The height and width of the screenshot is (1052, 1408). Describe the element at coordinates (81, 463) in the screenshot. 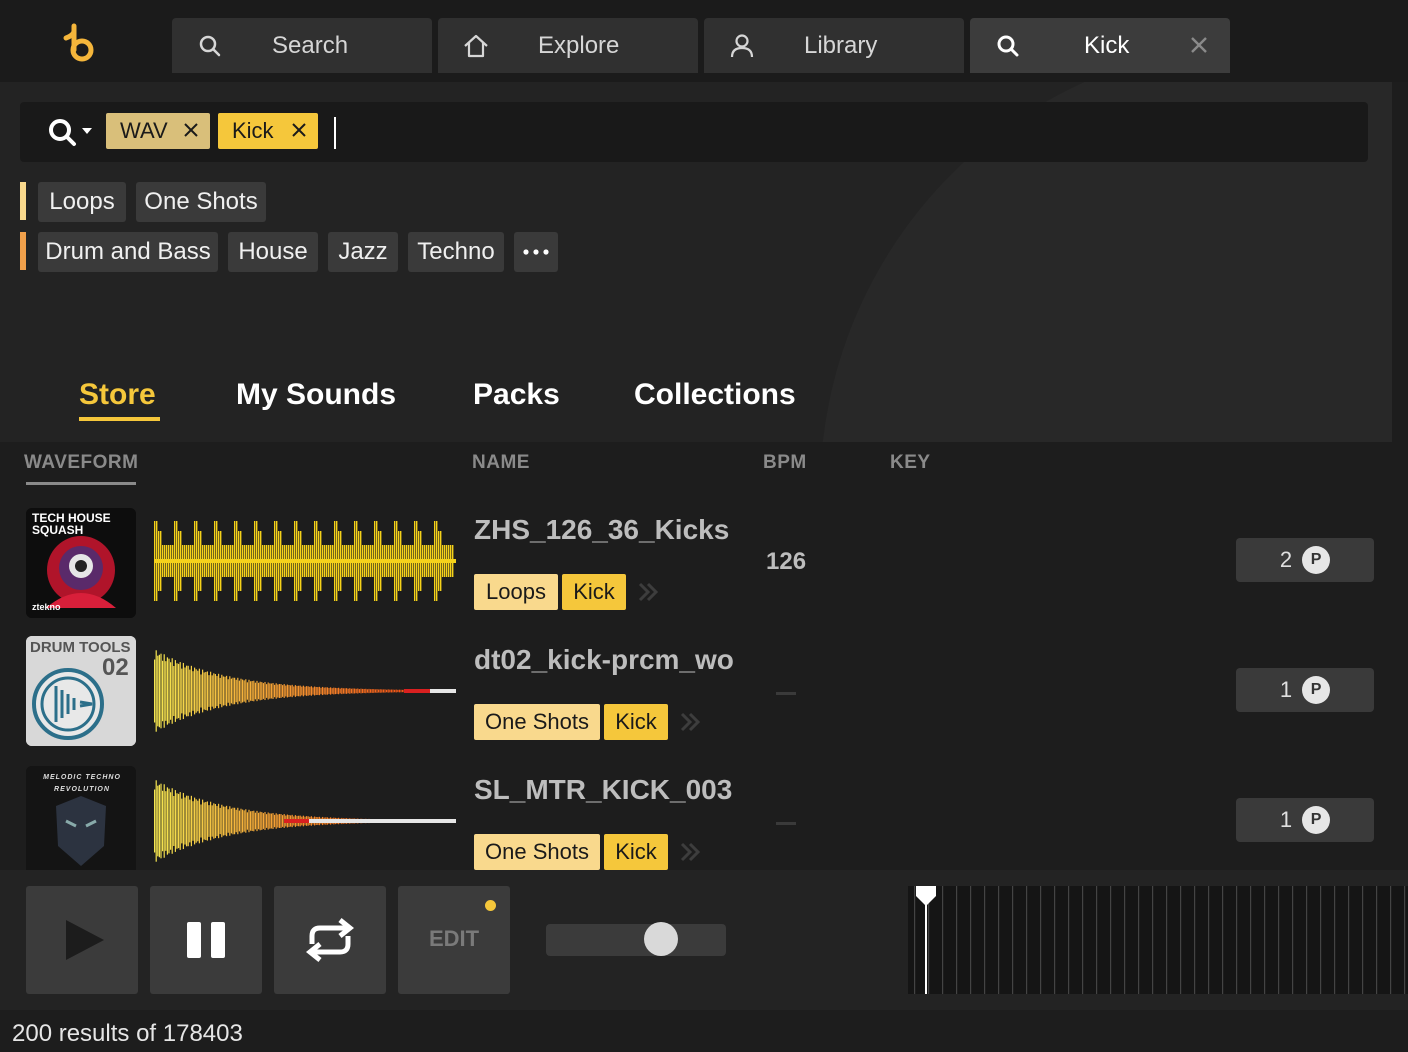

I see `column-header-waveform: WAVEFORM` at that location.